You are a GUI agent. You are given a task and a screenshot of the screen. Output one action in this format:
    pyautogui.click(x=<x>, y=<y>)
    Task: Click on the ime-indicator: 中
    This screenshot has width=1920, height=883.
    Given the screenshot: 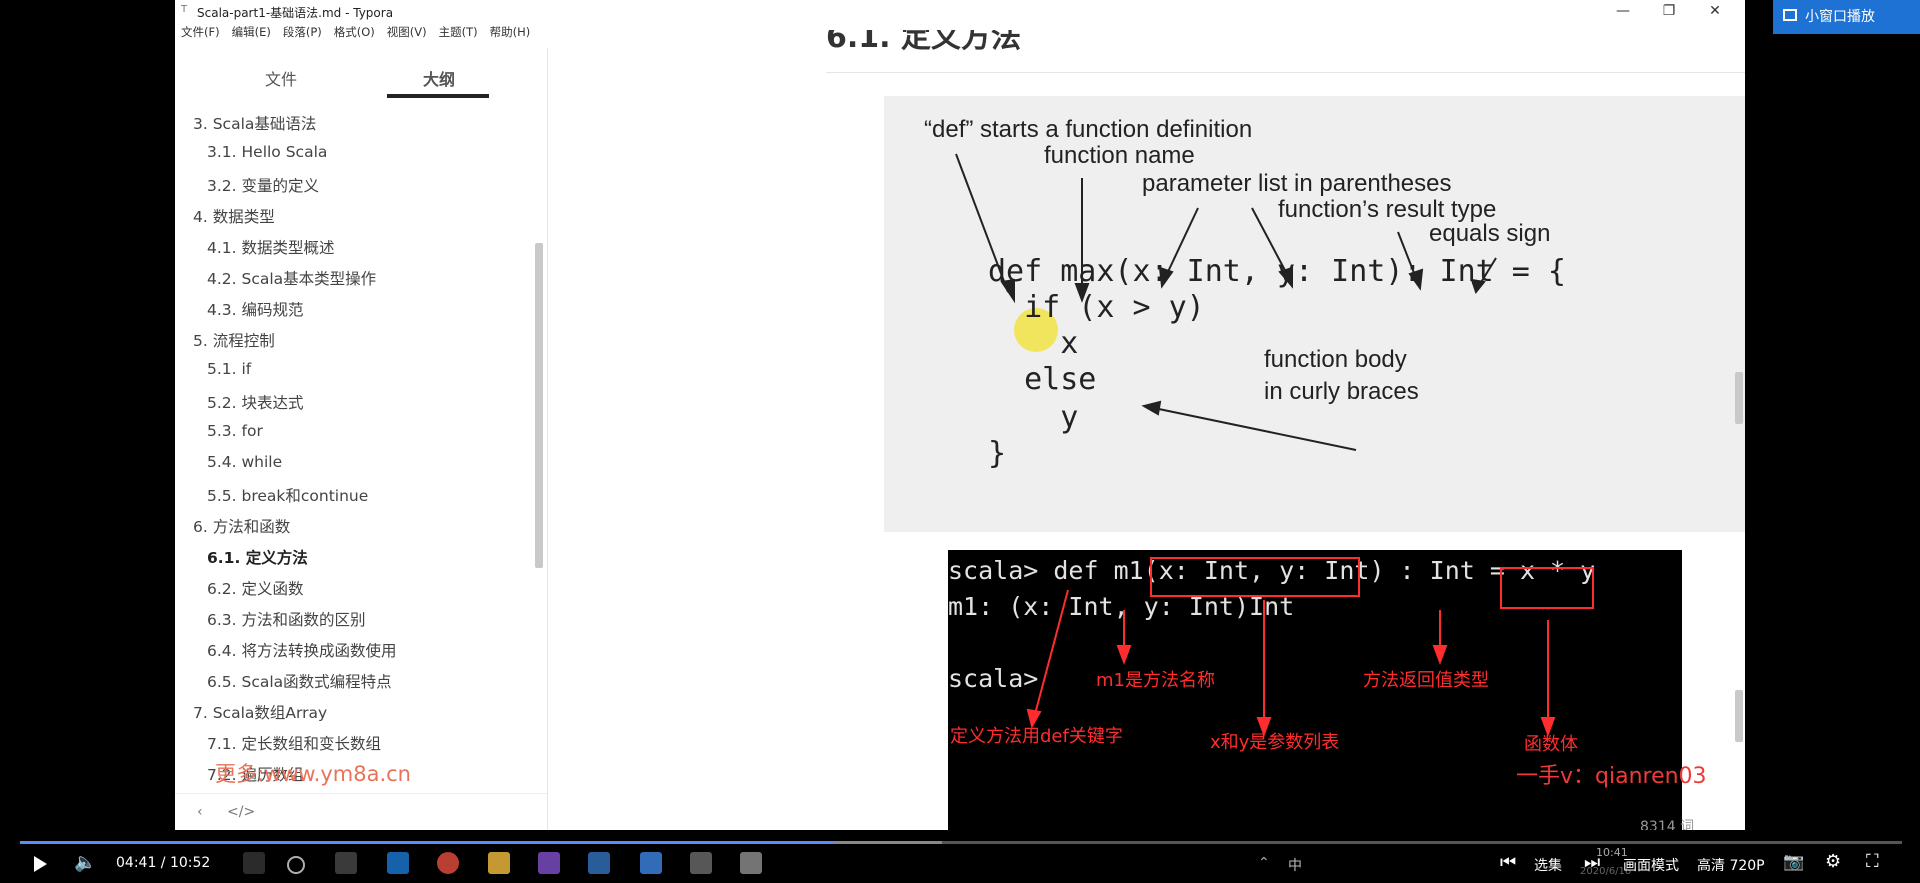 What is the action you would take?
    pyautogui.click(x=1295, y=866)
    